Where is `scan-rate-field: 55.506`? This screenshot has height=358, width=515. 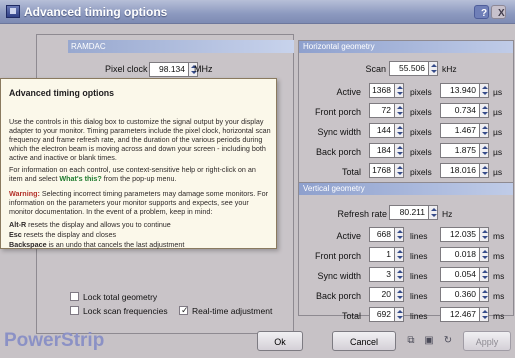 scan-rate-field: 55.506 is located at coordinates (409, 68).